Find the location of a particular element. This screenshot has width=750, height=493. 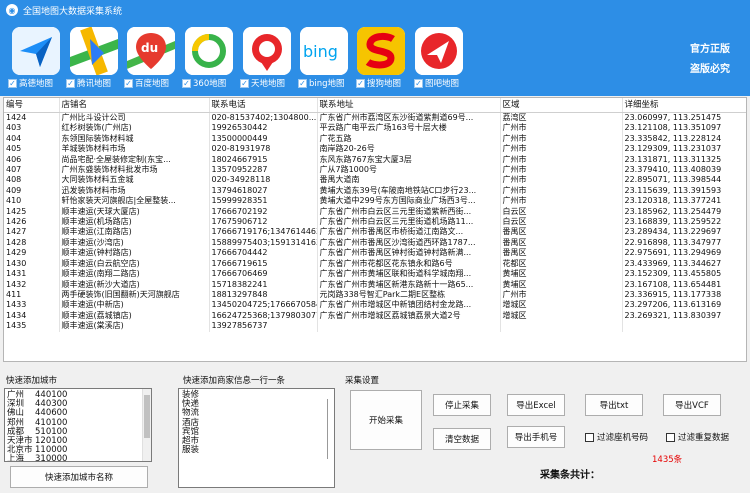

360-map-icon is located at coordinates (209, 51).